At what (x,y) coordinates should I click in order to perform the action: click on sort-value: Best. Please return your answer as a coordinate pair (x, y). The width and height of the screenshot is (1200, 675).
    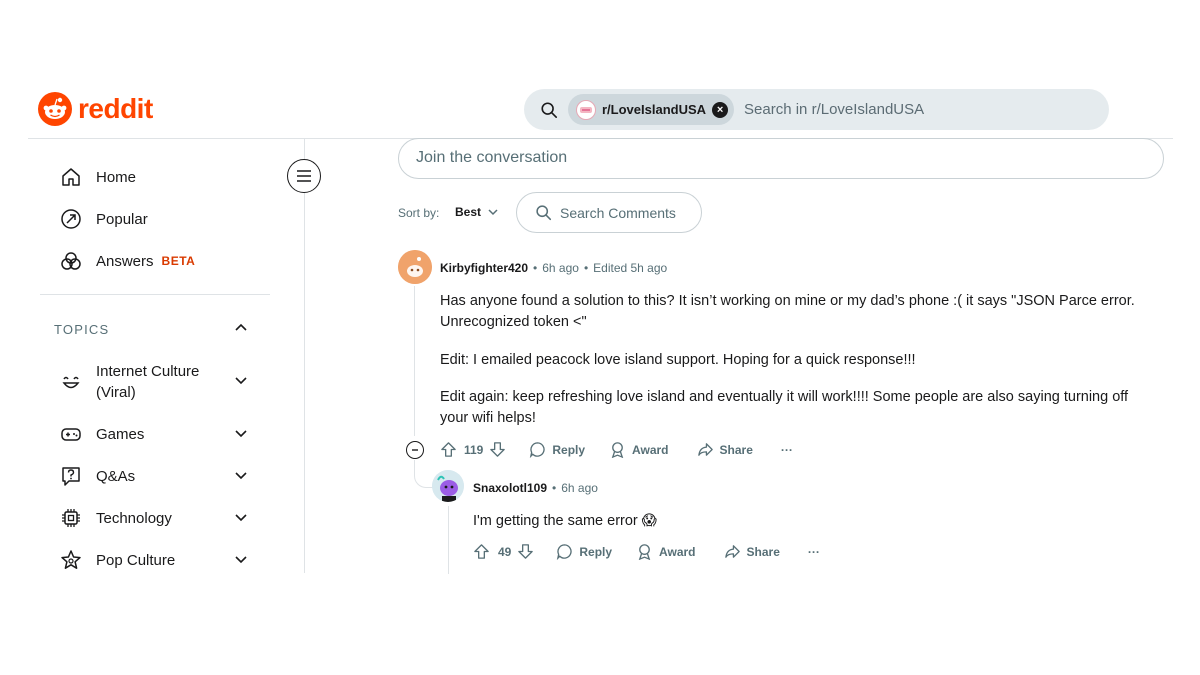
    Looking at the image, I should click on (468, 212).